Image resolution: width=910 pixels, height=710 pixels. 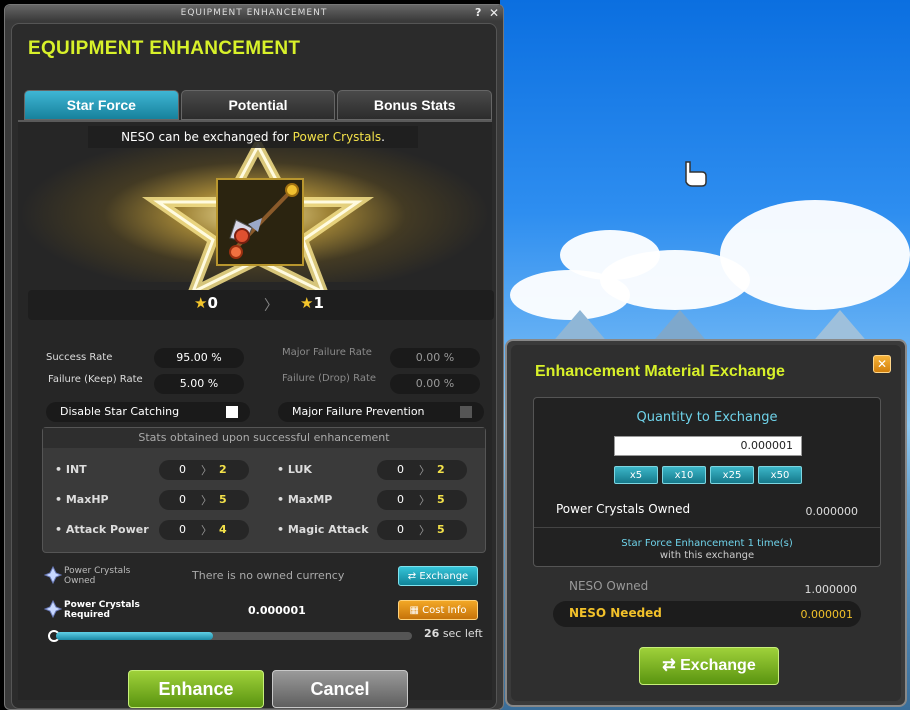 I want to click on failure-drop-label: Failure (Drop) Rate, so click(x=329, y=378).